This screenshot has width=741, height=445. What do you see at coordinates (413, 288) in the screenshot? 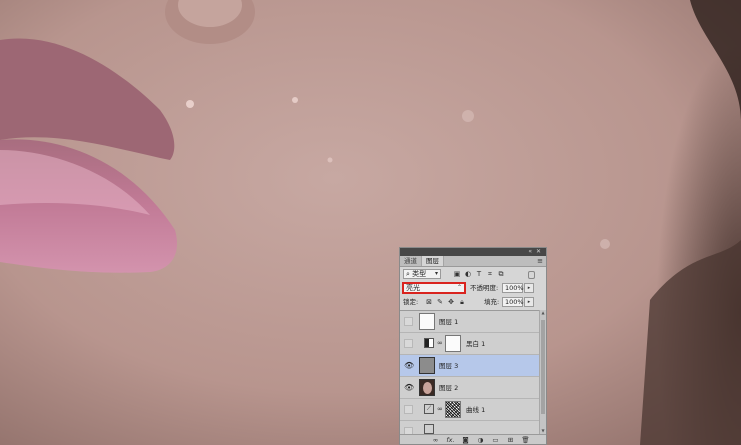
I see `blend-mode-value: 亮光` at bounding box center [413, 288].